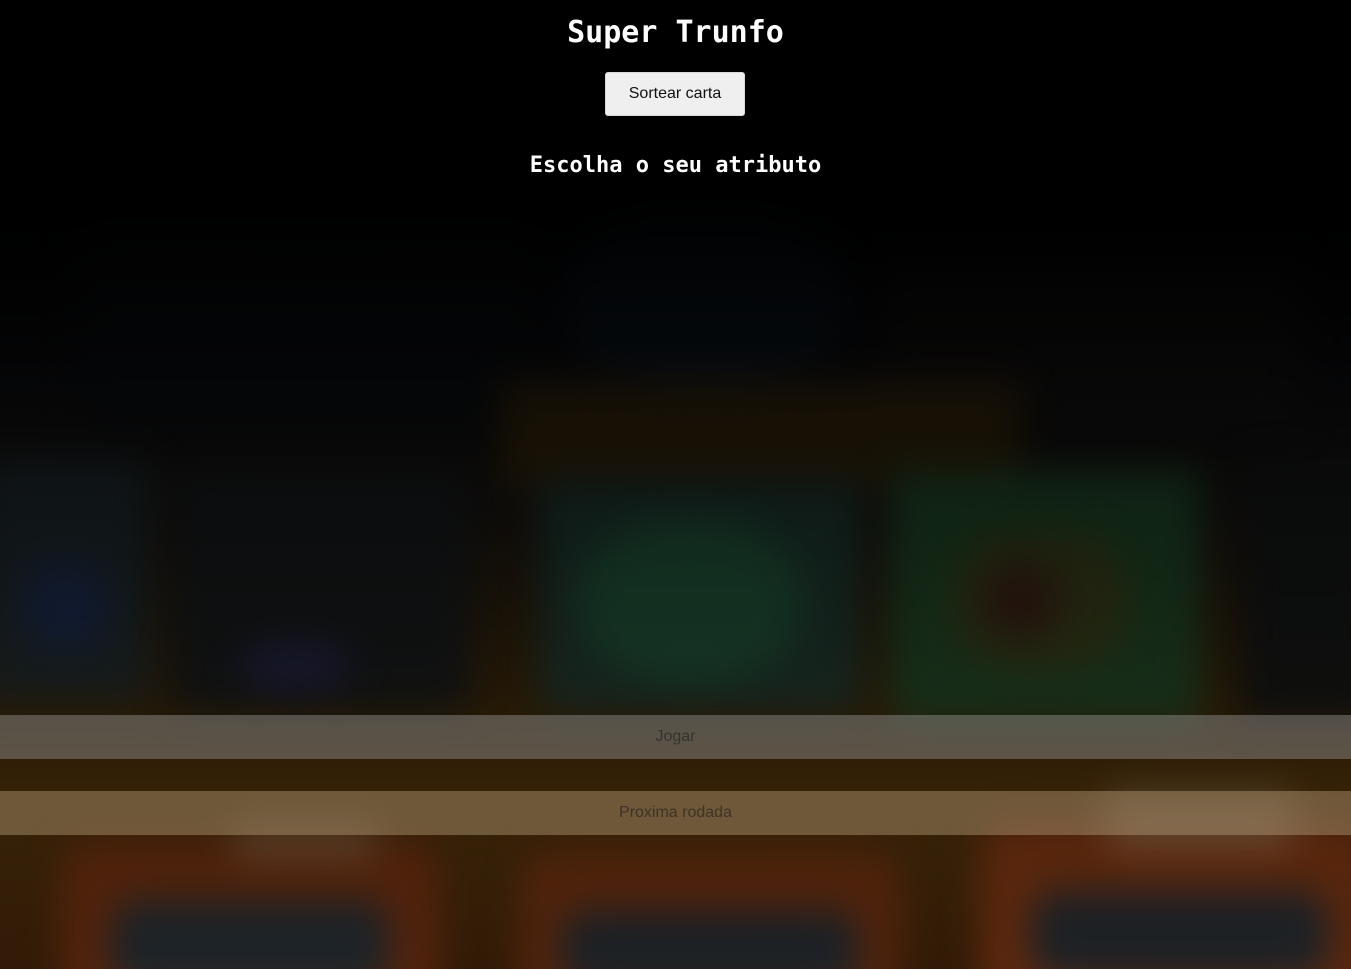  Describe the element at coordinates (675, 813) in the screenshot. I see `next-round-button: Proxima rodada` at that location.